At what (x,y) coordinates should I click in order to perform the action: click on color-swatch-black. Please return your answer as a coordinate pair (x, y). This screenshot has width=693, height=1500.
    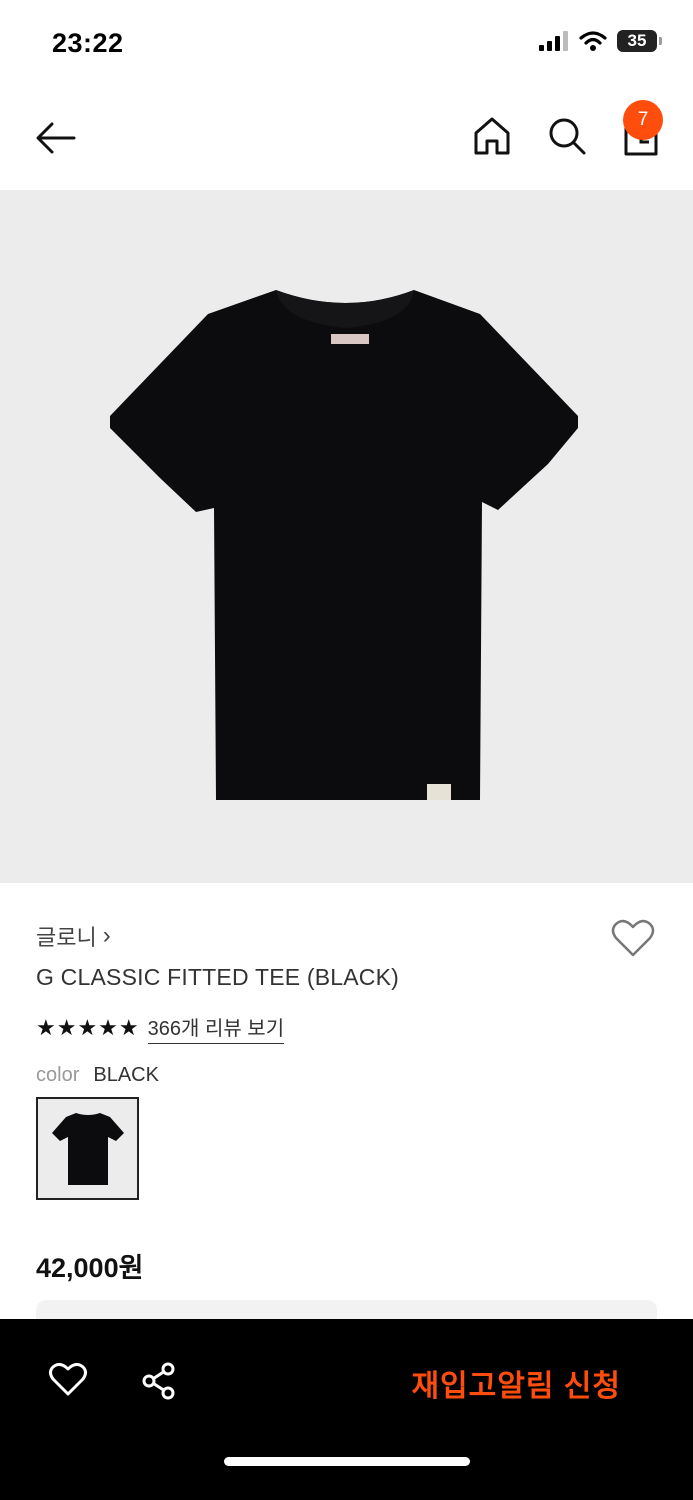
    Looking at the image, I should click on (87, 1148).